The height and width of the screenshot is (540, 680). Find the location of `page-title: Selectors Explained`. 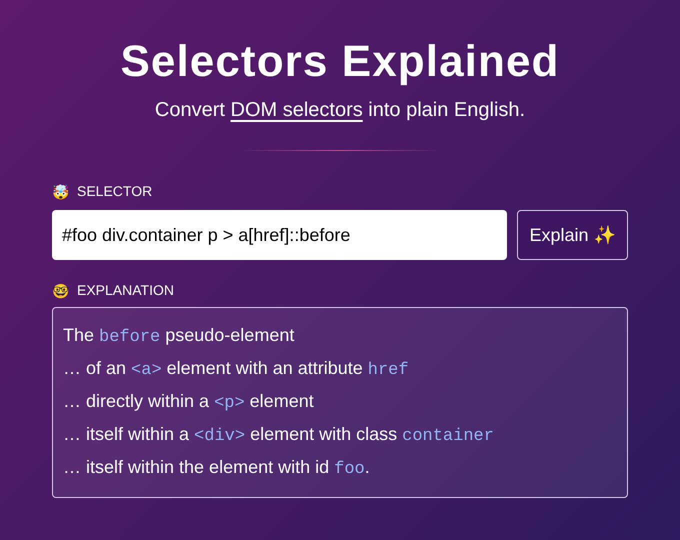

page-title: Selectors Explained is located at coordinates (340, 62).